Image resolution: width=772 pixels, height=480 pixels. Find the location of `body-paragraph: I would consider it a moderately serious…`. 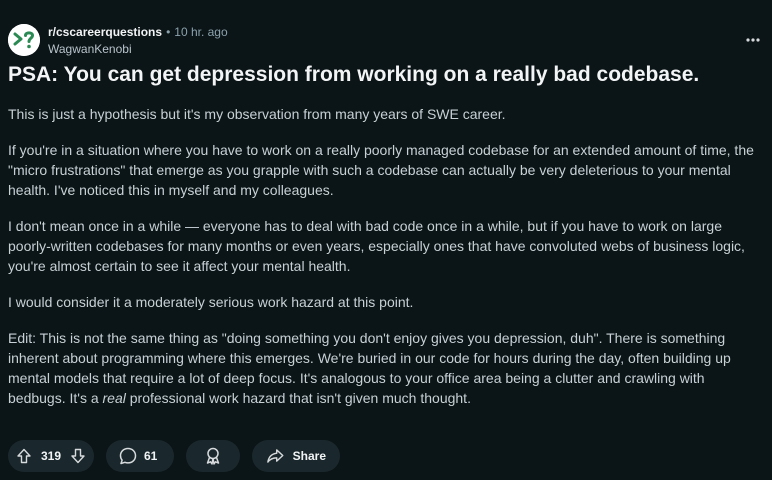

body-paragraph: I would consider it a moderately serious… is located at coordinates (211, 302).